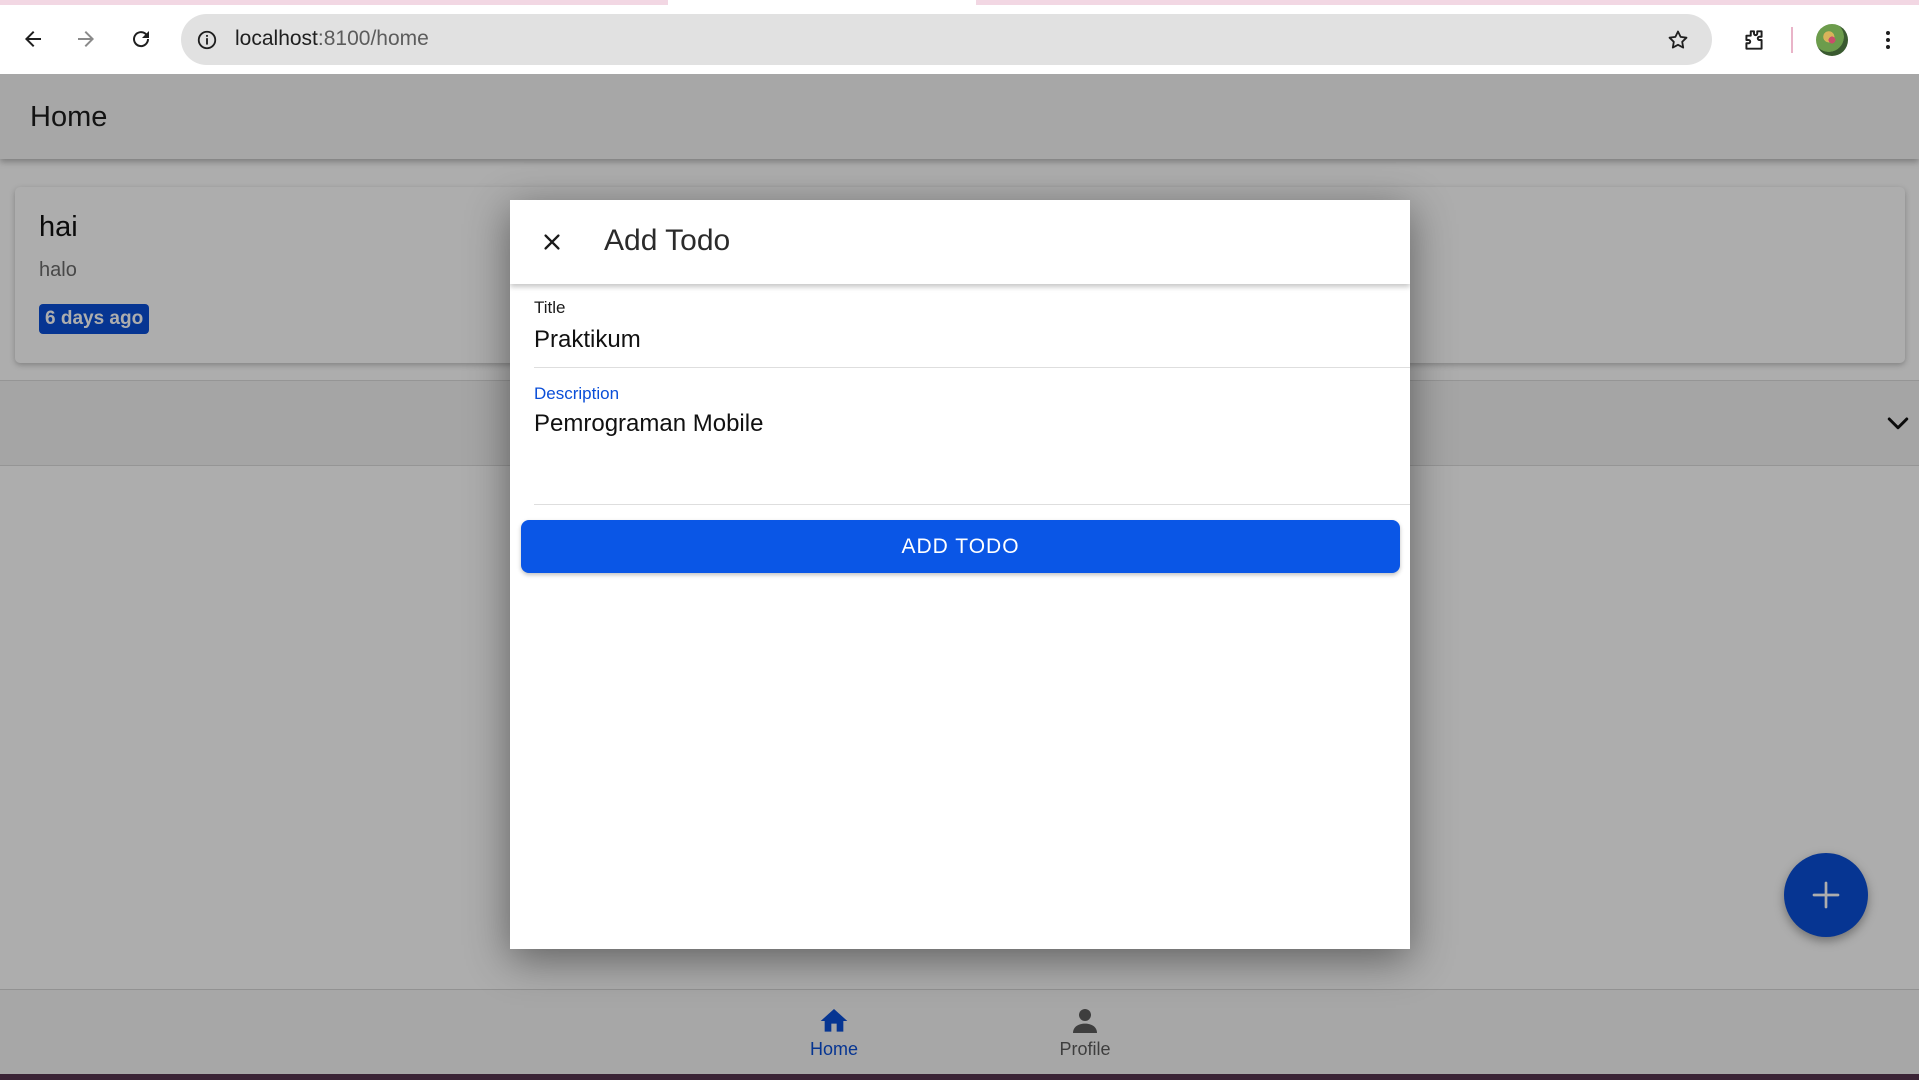  Describe the element at coordinates (587, 340) in the screenshot. I see `title-input: Praktikum` at that location.